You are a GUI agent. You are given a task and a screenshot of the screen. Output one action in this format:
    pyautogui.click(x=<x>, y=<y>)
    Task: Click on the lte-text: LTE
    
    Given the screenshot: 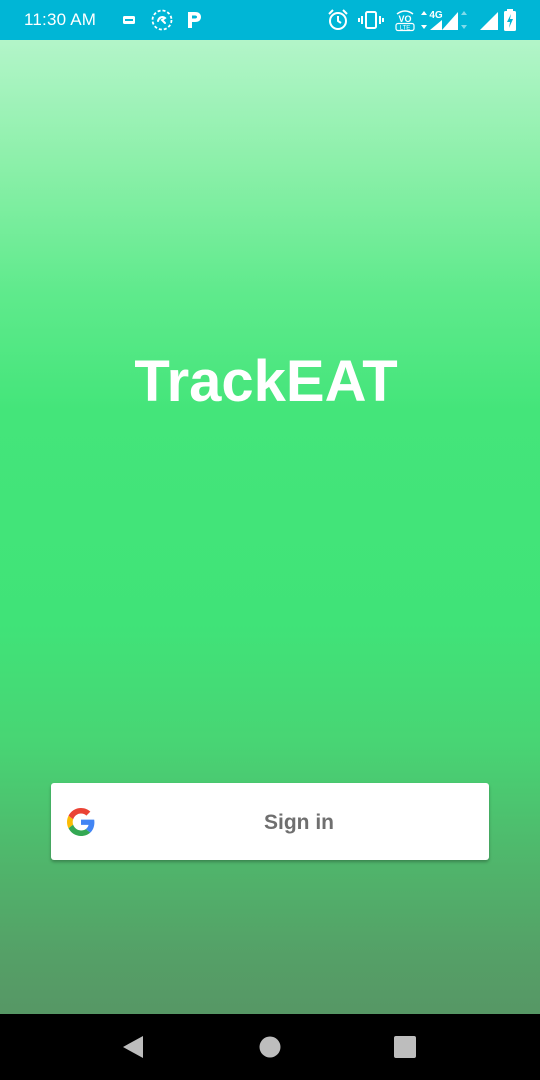 What is the action you would take?
    pyautogui.click(x=405, y=28)
    